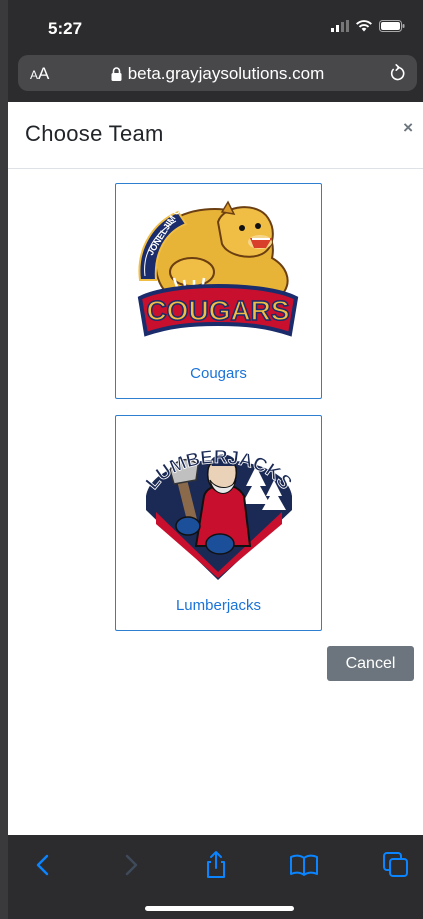 This screenshot has height=919, width=423. What do you see at coordinates (116, 74) in the screenshot?
I see `lock-icon` at bounding box center [116, 74].